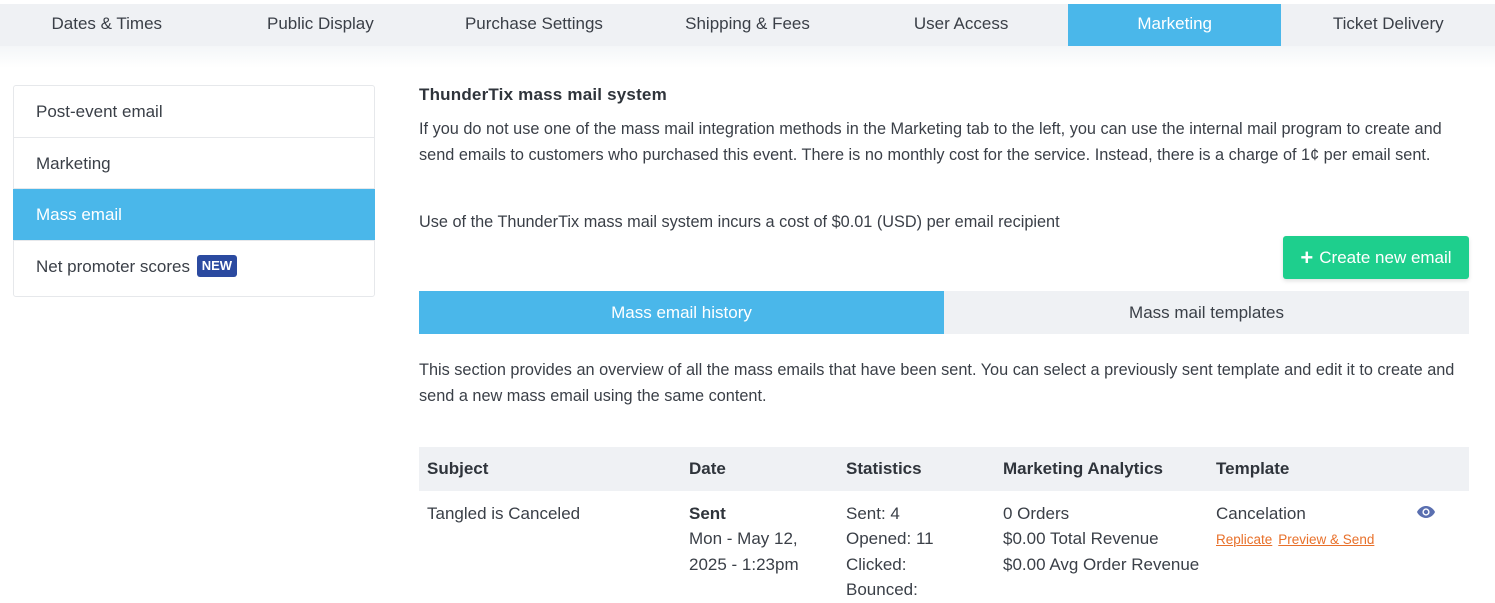 The width and height of the screenshot is (1495, 603). I want to click on tab-bar-shadow, so click(747, 57).